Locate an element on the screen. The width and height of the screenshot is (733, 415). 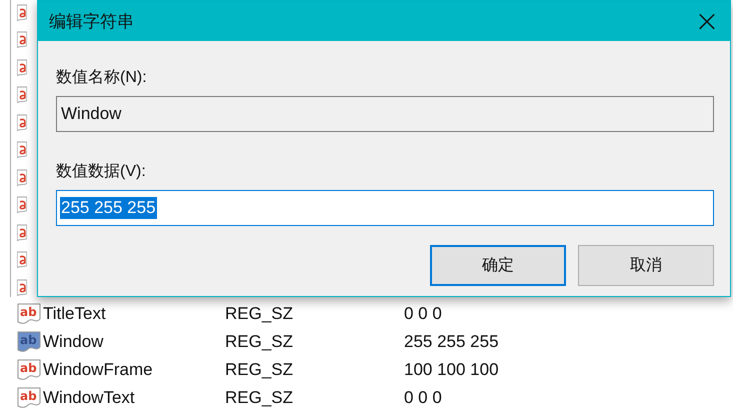
close-button: × is located at coordinates (707, 21).